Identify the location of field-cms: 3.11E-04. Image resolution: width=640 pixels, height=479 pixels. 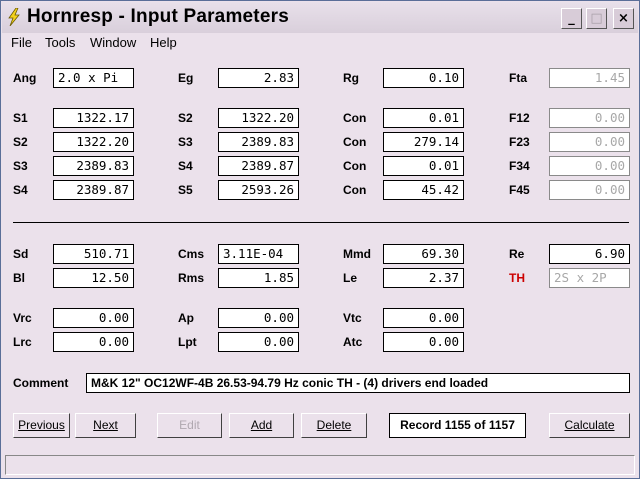
(258, 254).